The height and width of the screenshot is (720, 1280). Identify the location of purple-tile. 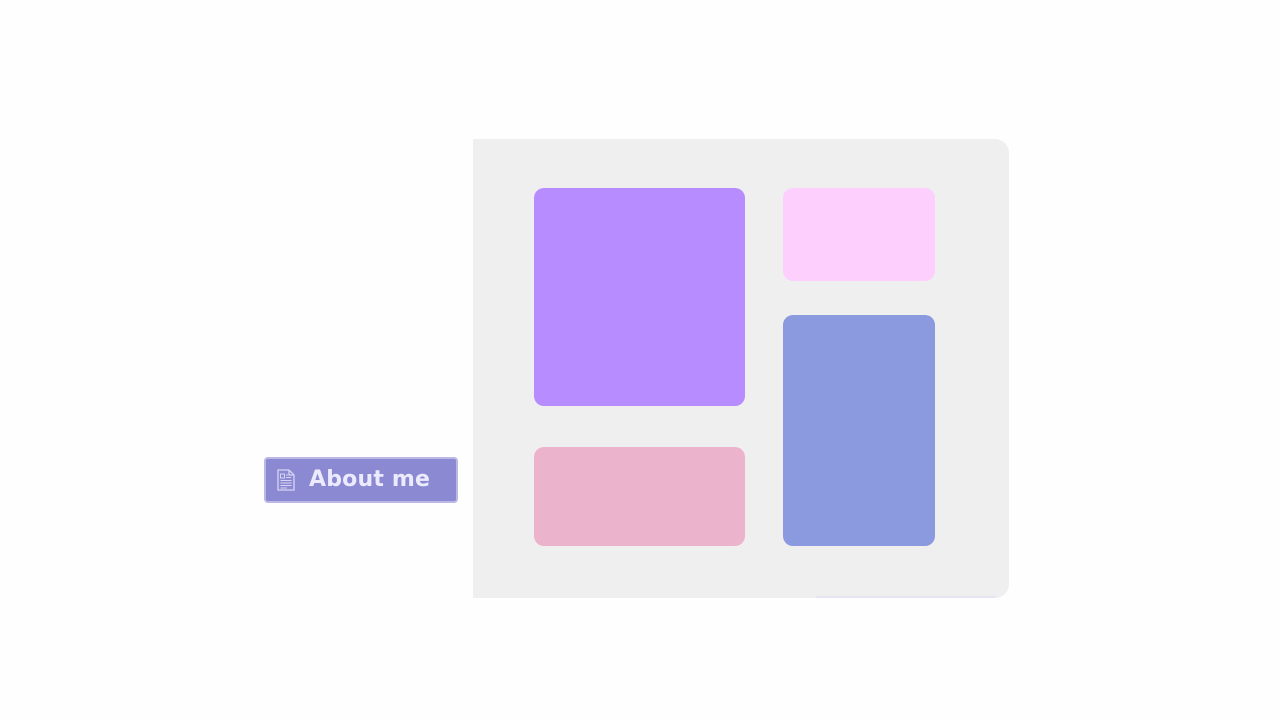
(639, 297).